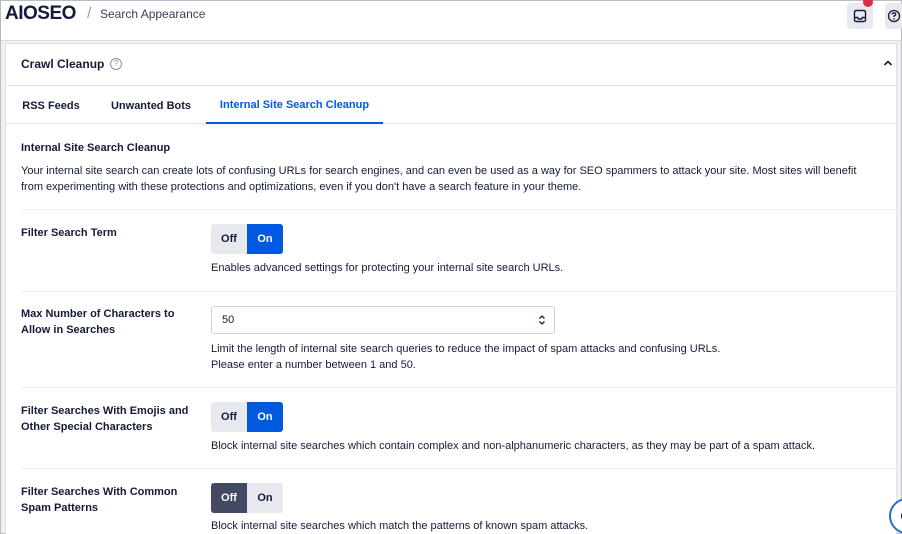 The height and width of the screenshot is (534, 902). I want to click on filter-emojis-toggle: Off On, so click(247, 417).